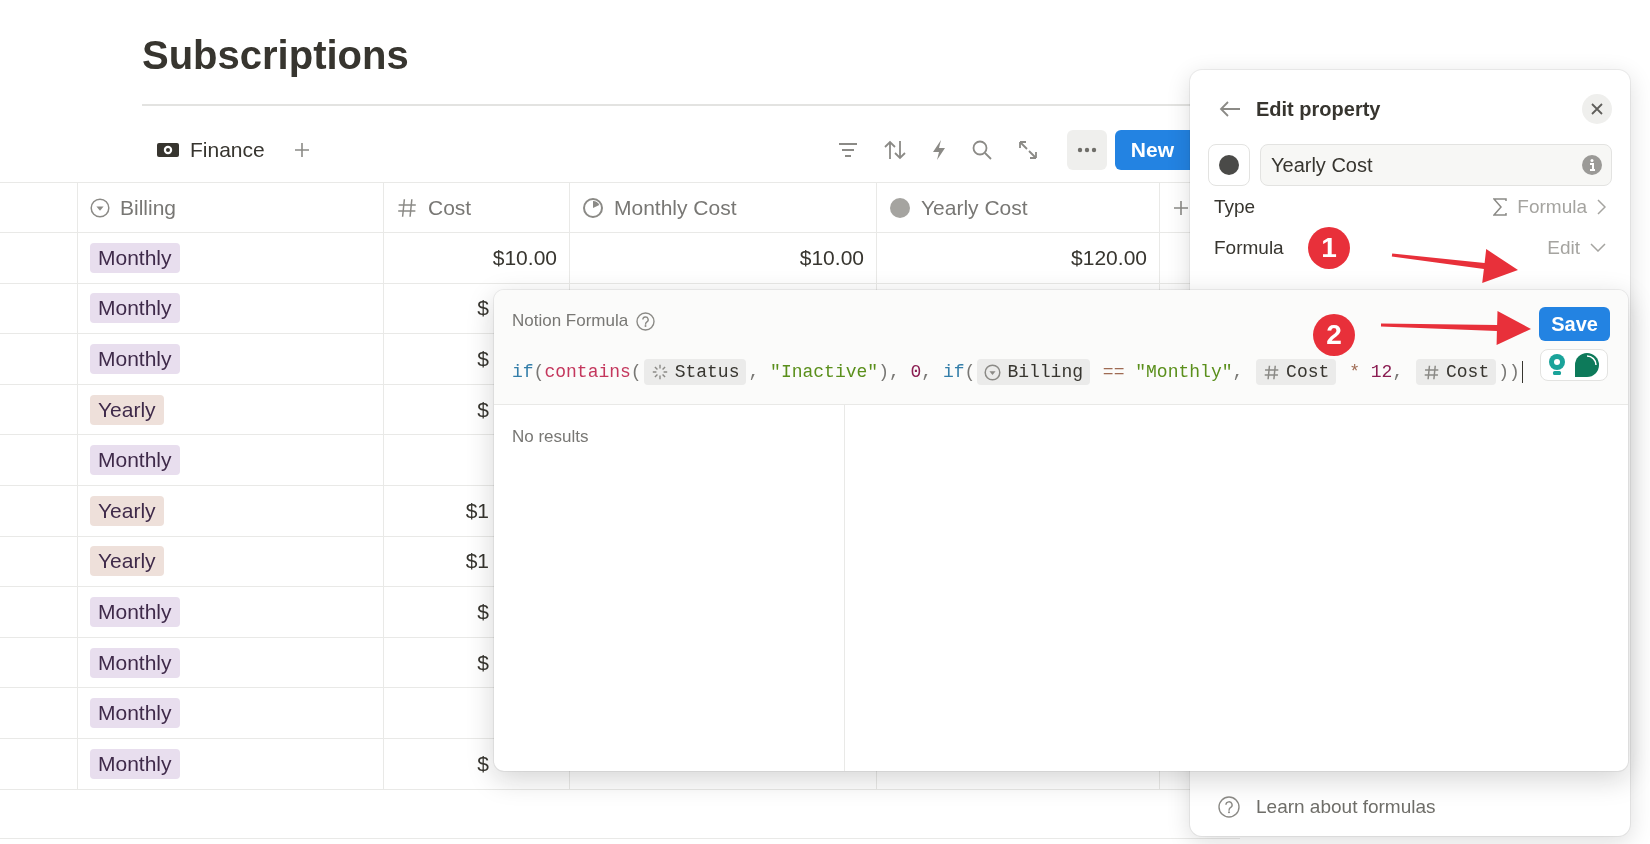 This screenshot has width=1650, height=844. I want to click on panel-title: Edit property, so click(1318, 109).